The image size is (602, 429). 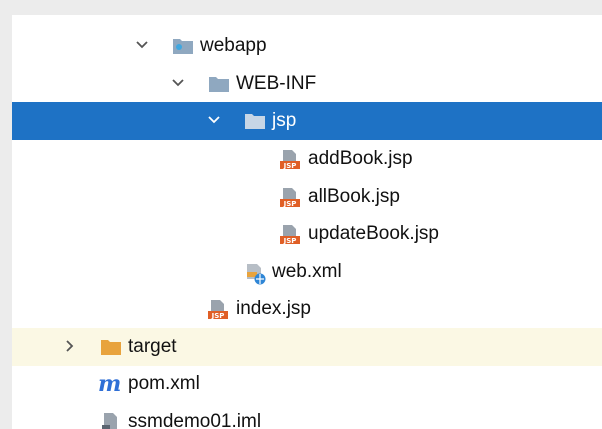 I want to click on tree-item-webapp: webapp, so click(x=307, y=46).